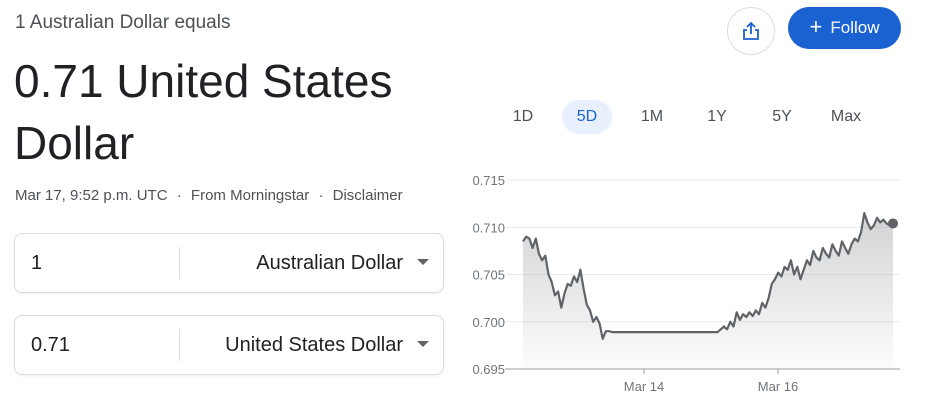 The height and width of the screenshot is (408, 935). I want to click on y-tick-label: 0.695, so click(488, 369).